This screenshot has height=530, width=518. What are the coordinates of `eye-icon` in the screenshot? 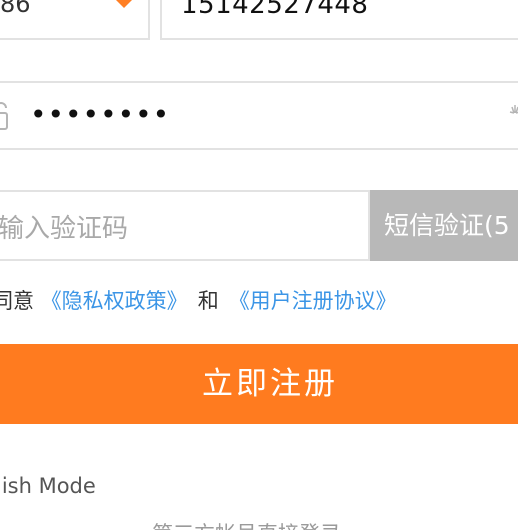 It's located at (513, 113).